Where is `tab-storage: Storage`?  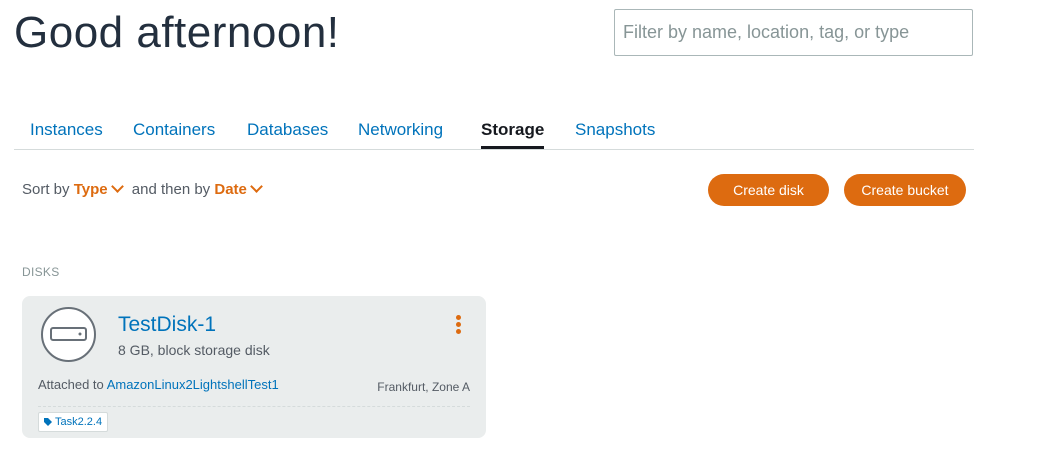
tab-storage: Storage is located at coordinates (513, 134).